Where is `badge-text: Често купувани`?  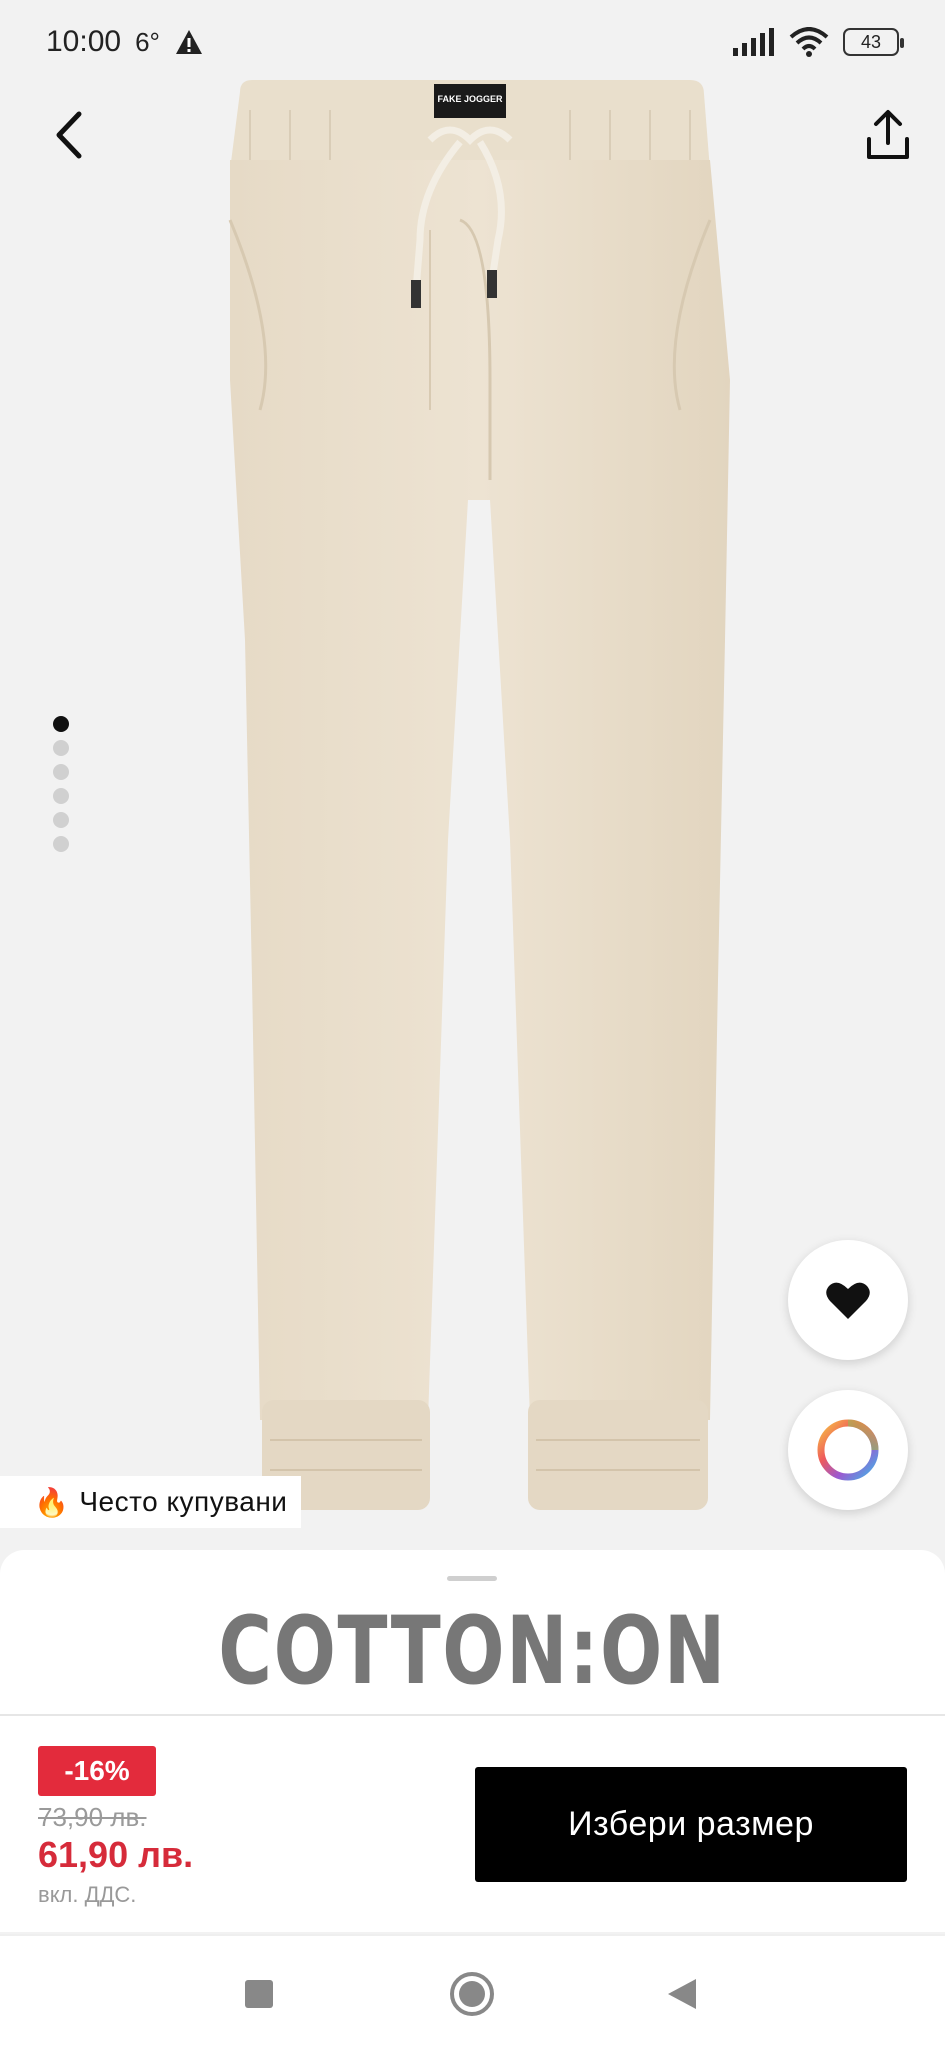
badge-text: Често купувани is located at coordinates (183, 1501).